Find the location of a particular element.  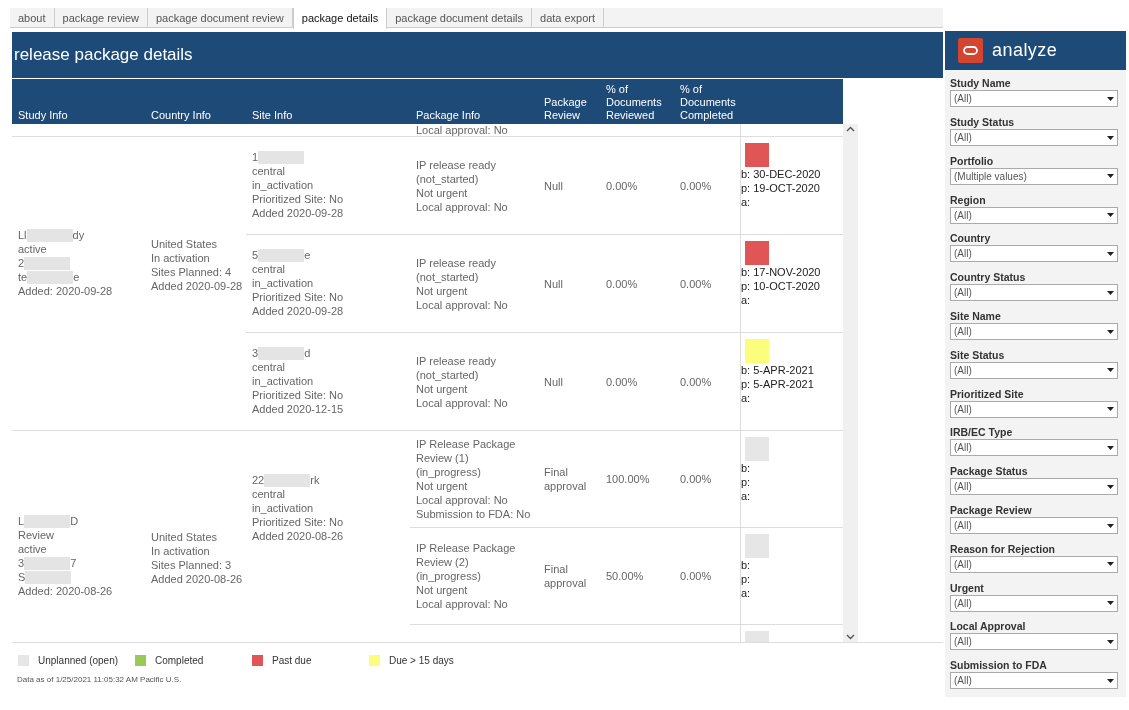

cell-value: Null is located at coordinates (553, 283).